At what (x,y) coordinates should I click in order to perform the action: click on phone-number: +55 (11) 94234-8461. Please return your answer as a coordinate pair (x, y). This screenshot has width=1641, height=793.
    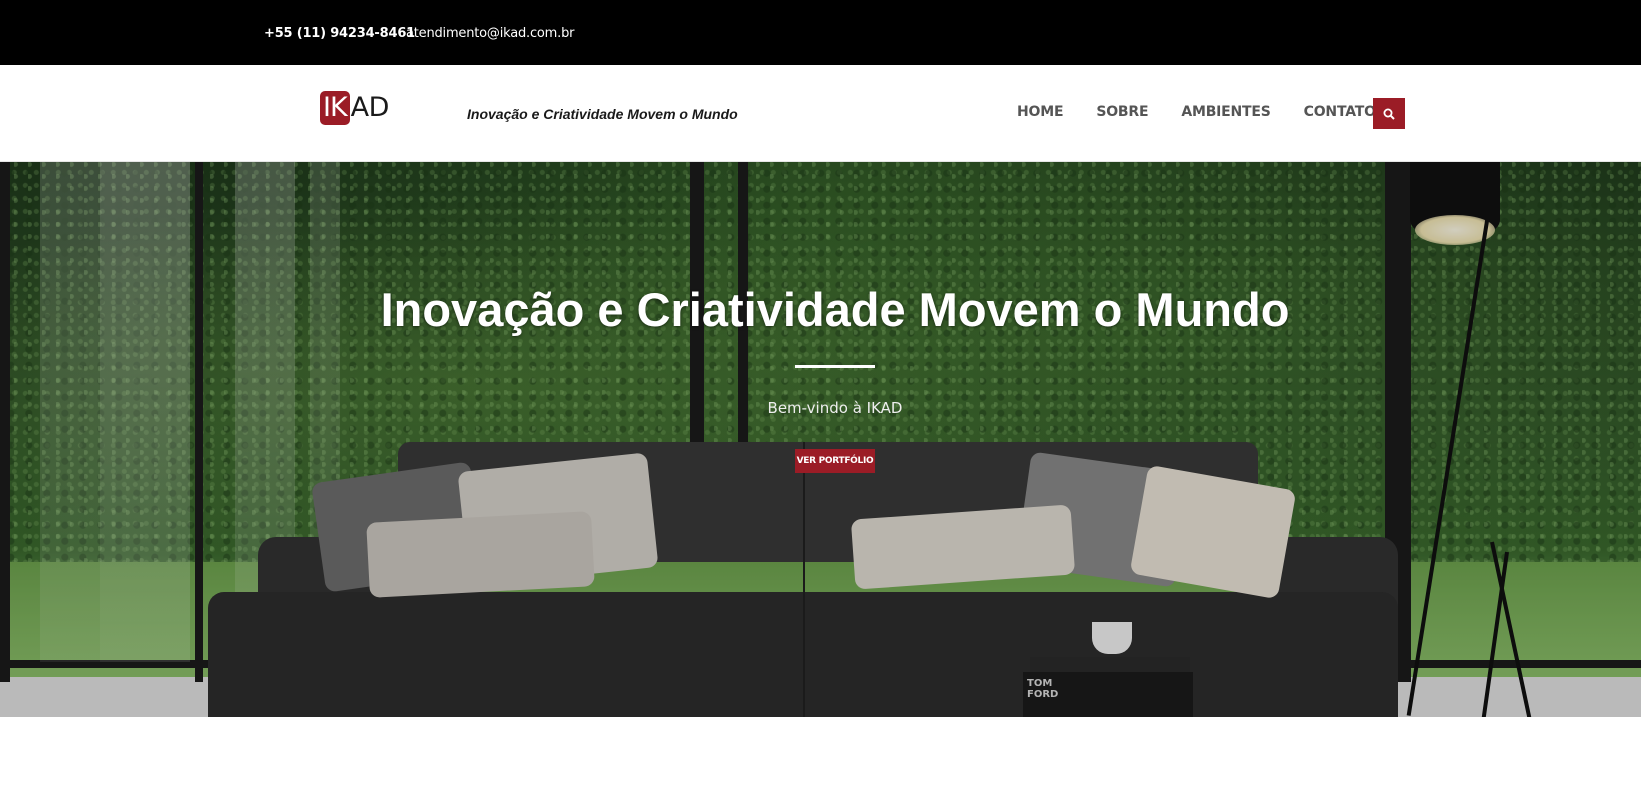
    Looking at the image, I should click on (339, 33).